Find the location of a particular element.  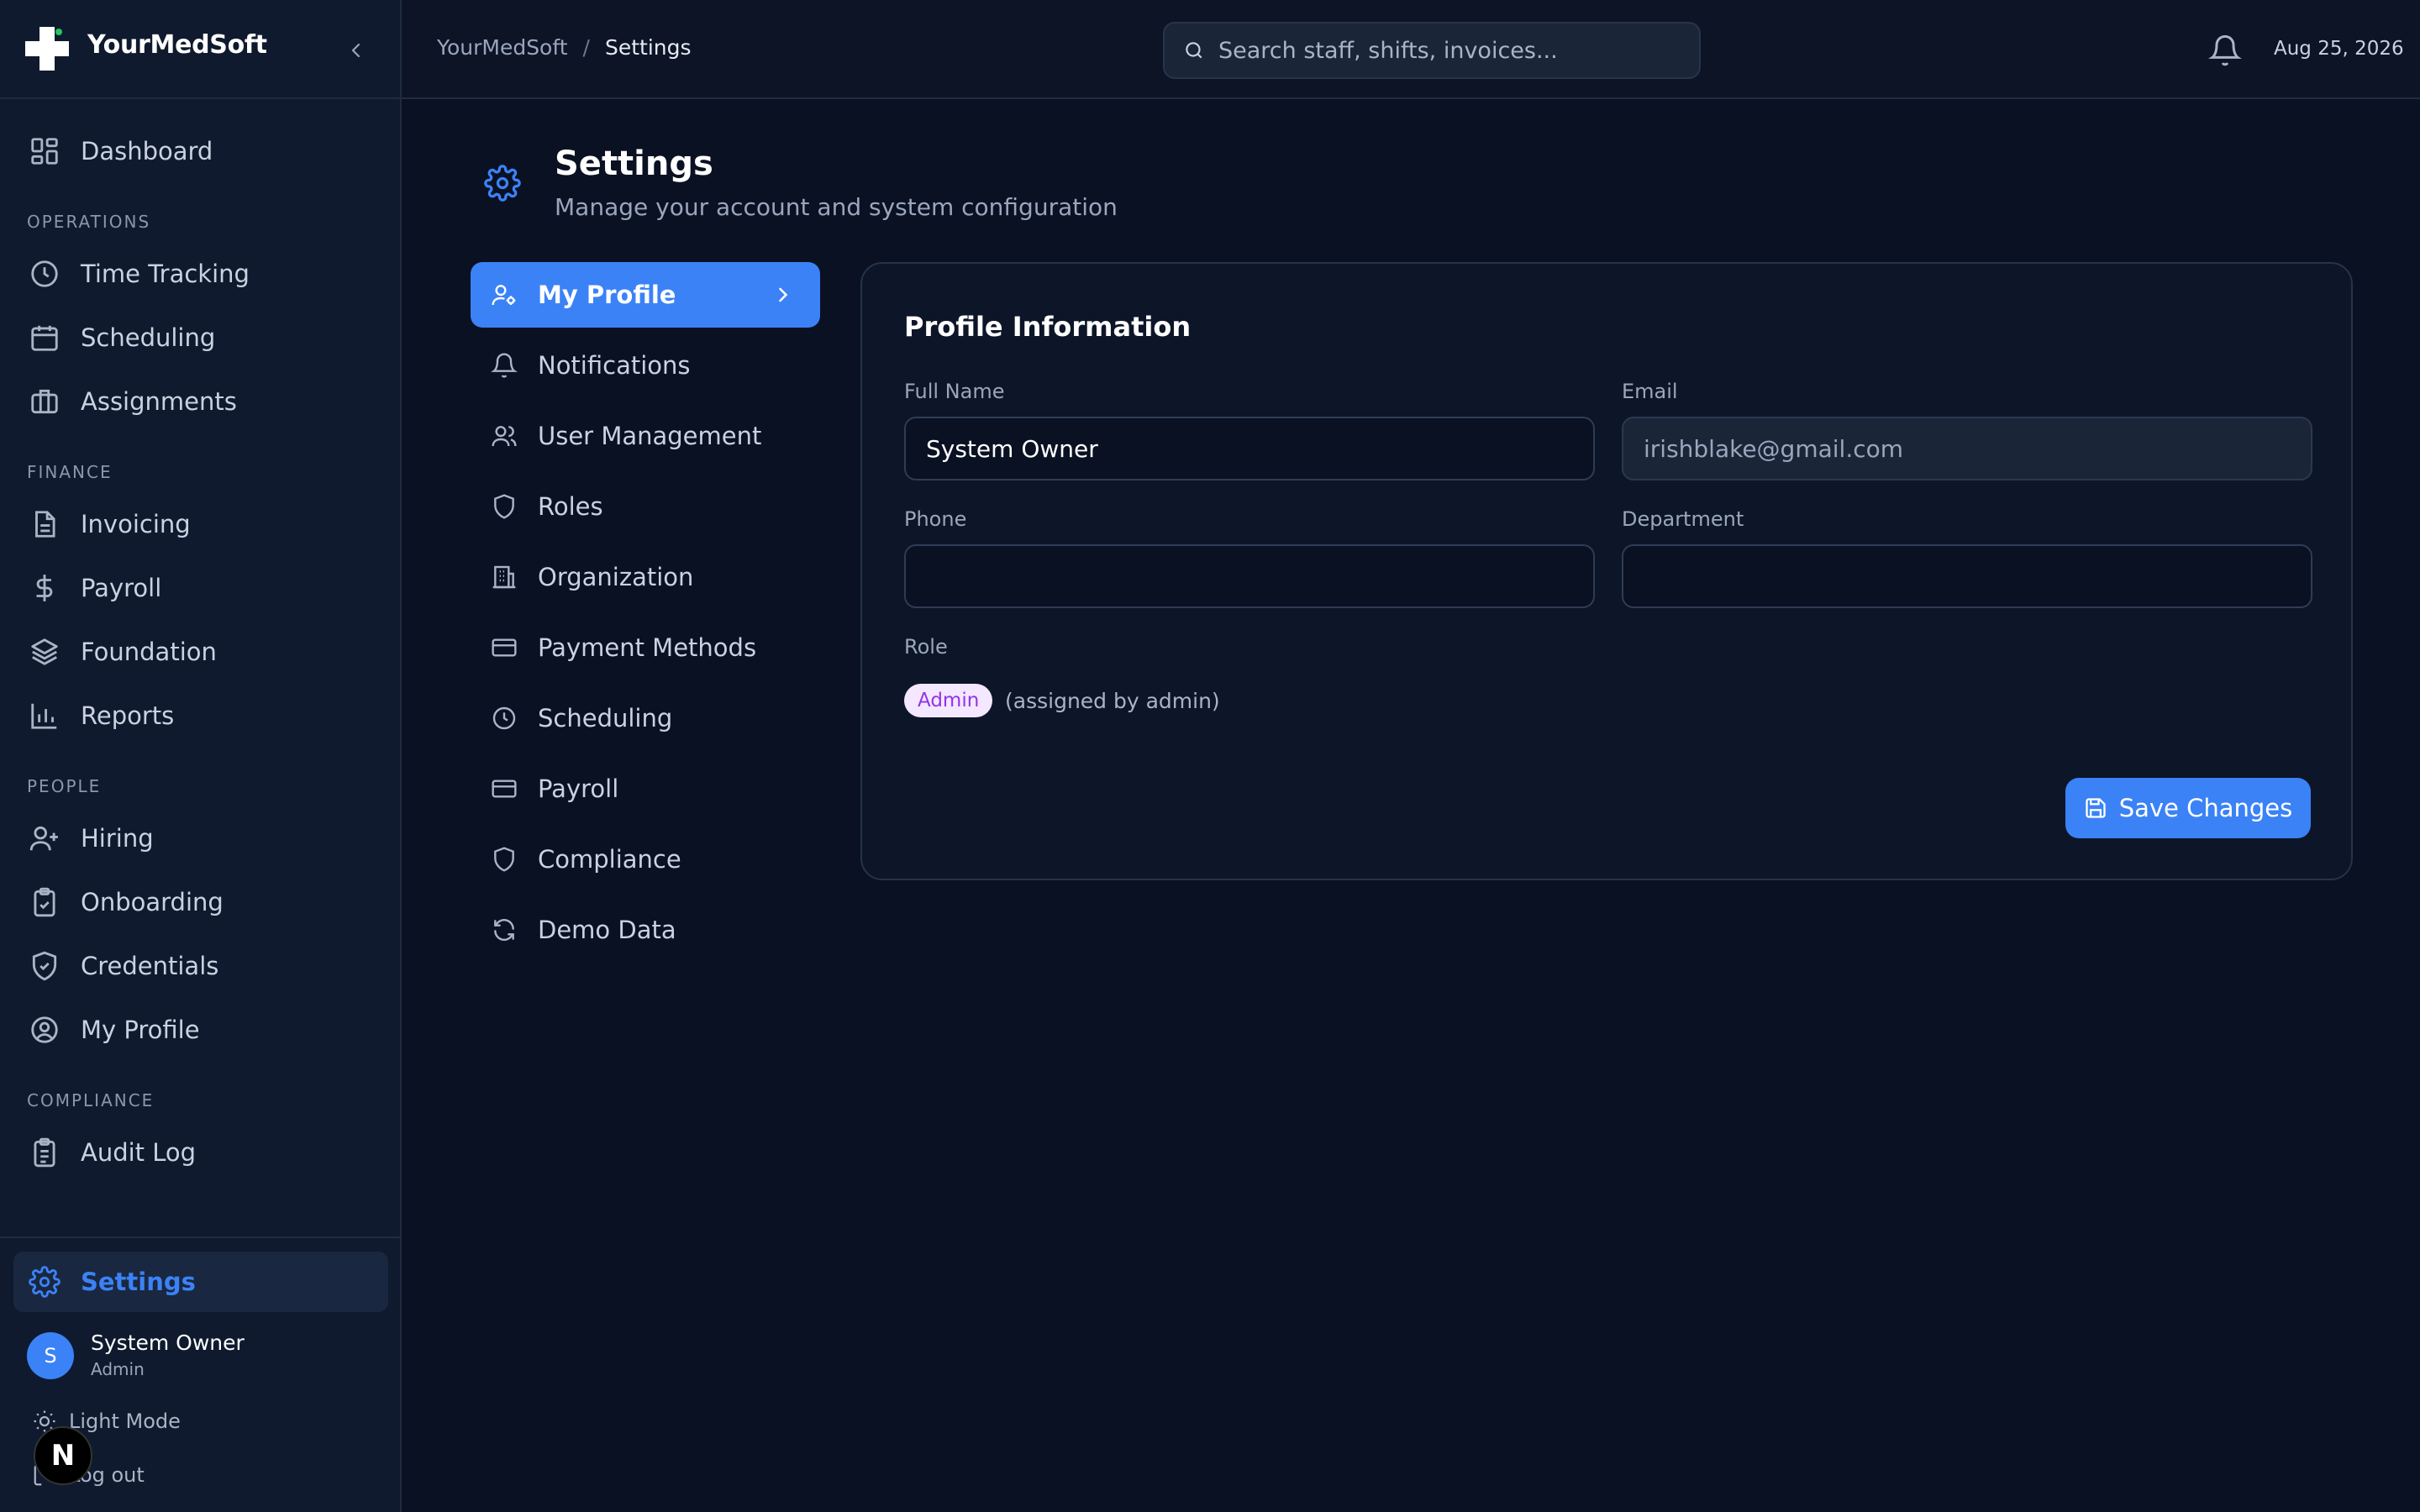

settings-tab-label: Payment Methods is located at coordinates (647, 647).